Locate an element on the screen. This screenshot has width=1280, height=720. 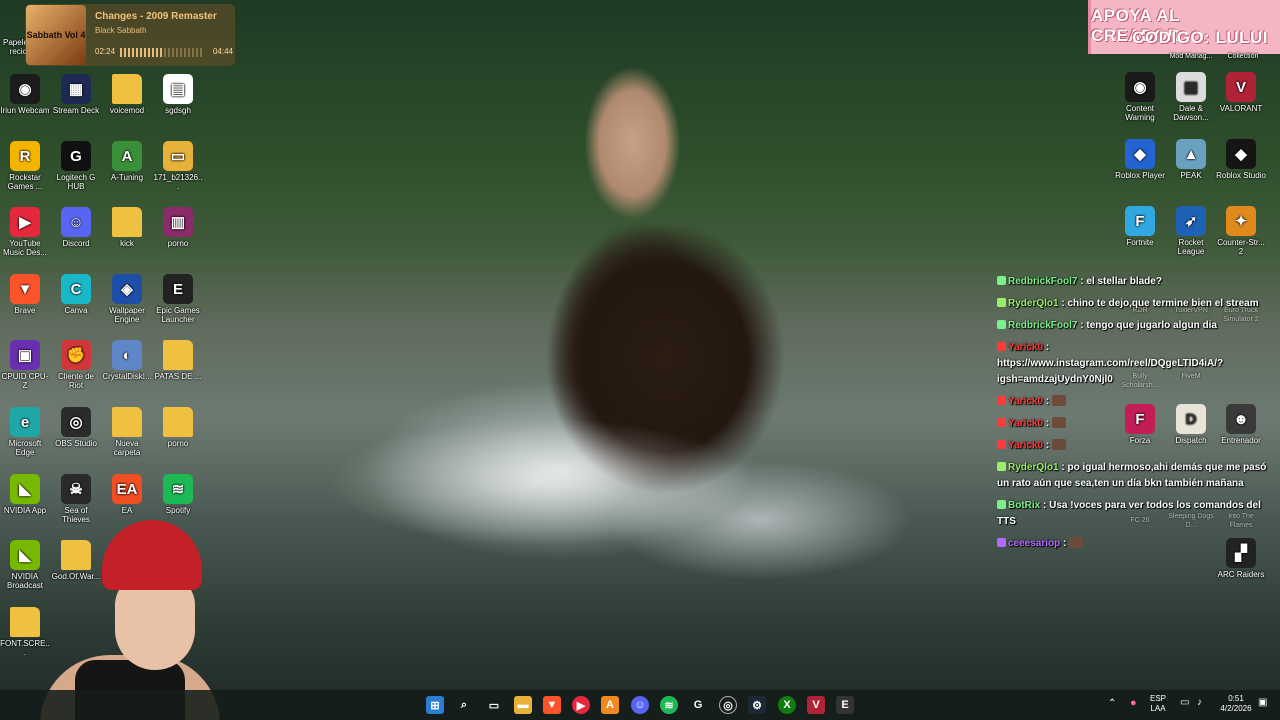
desktop-shortcut-label: Spotify is located at coordinates (178, 510).